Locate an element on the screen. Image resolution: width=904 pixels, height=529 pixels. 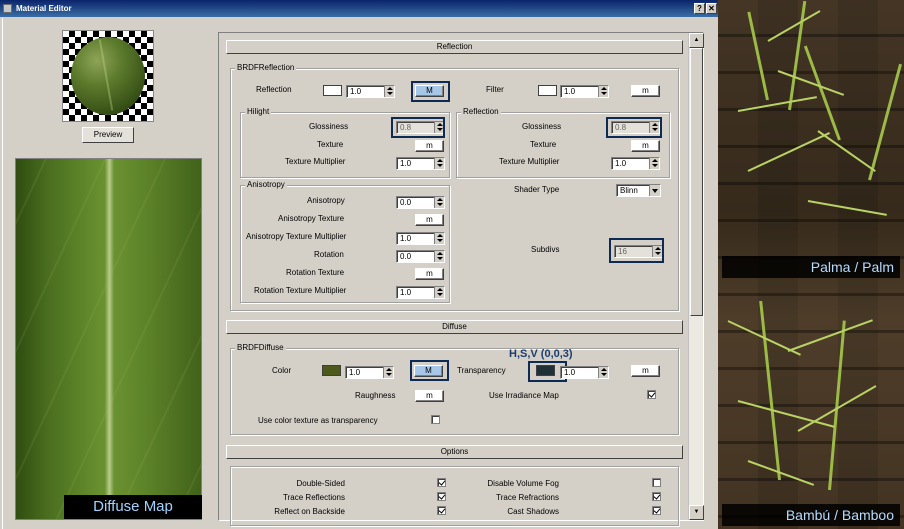
anisotropy-texture-map-button: m is located at coordinates (429, 220).